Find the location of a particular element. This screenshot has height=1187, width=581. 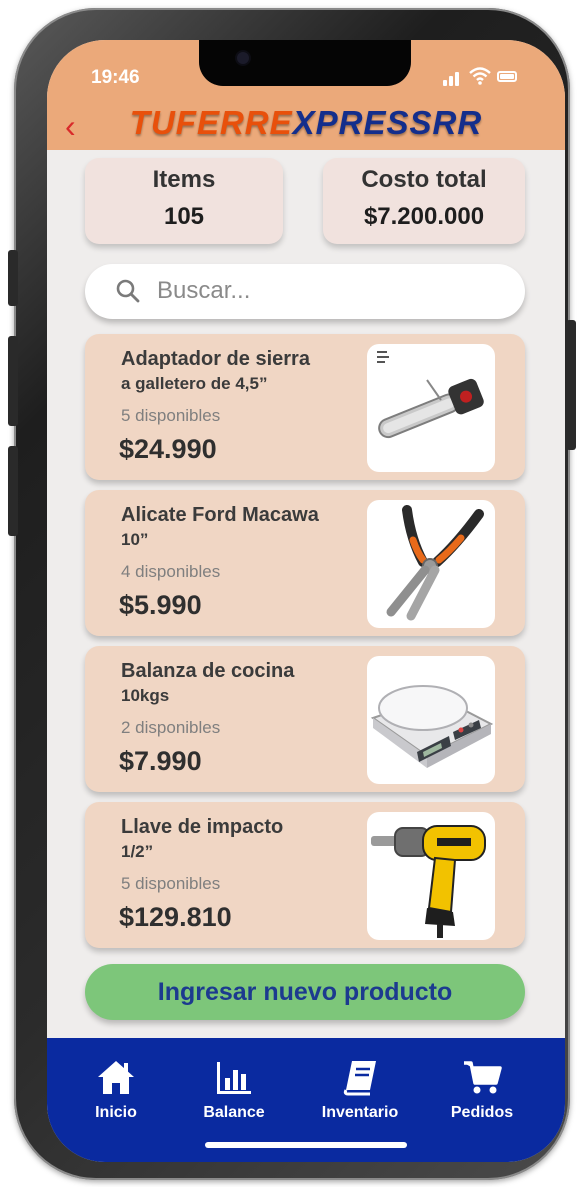

mute-switch is located at coordinates (13, 278).